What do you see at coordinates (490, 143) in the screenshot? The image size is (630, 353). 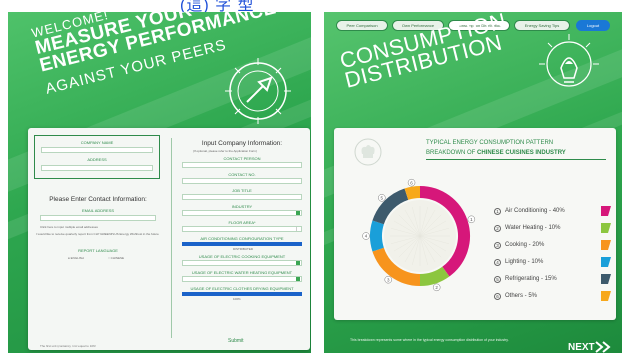 I see `pattern-heading: TYPICAL ENERGY CONSUMPTION PATTERN` at bounding box center [490, 143].